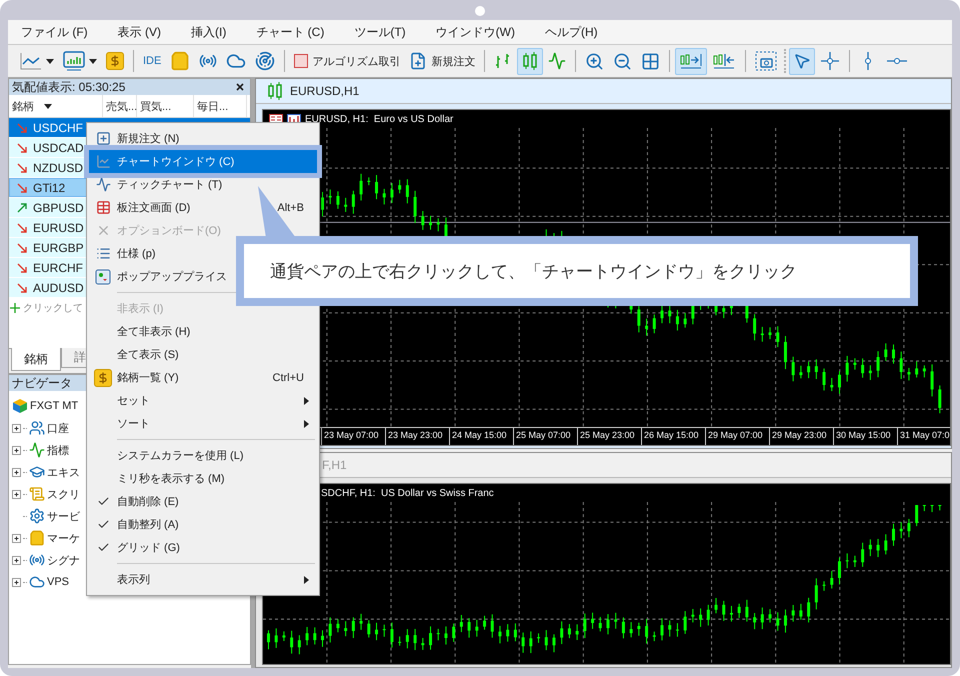  Describe the element at coordinates (74, 61) in the screenshot. I see `monitor-chart-icon` at that location.